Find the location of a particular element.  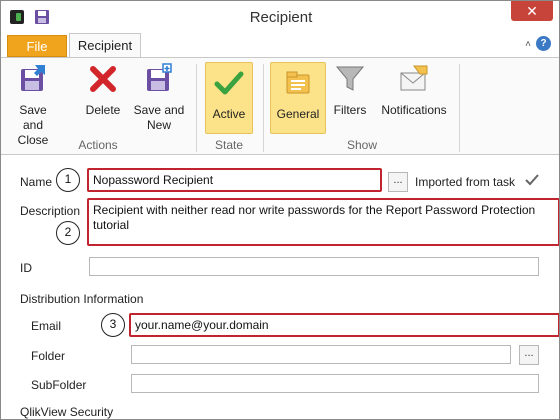

save-close-button: Save and Close is located at coordinates (33, 105).